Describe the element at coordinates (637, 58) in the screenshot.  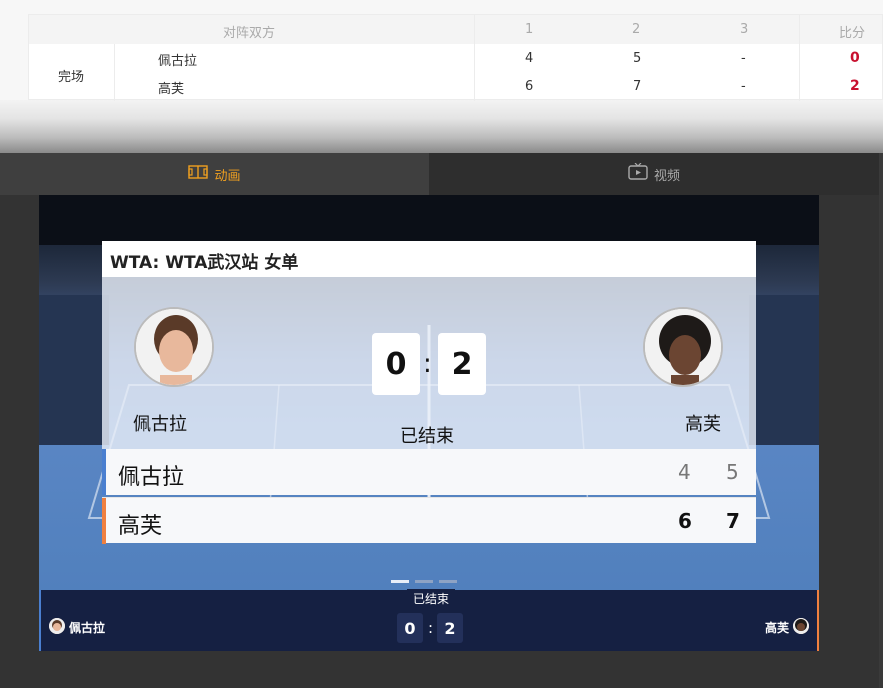
I see `table-cell: 5` at that location.